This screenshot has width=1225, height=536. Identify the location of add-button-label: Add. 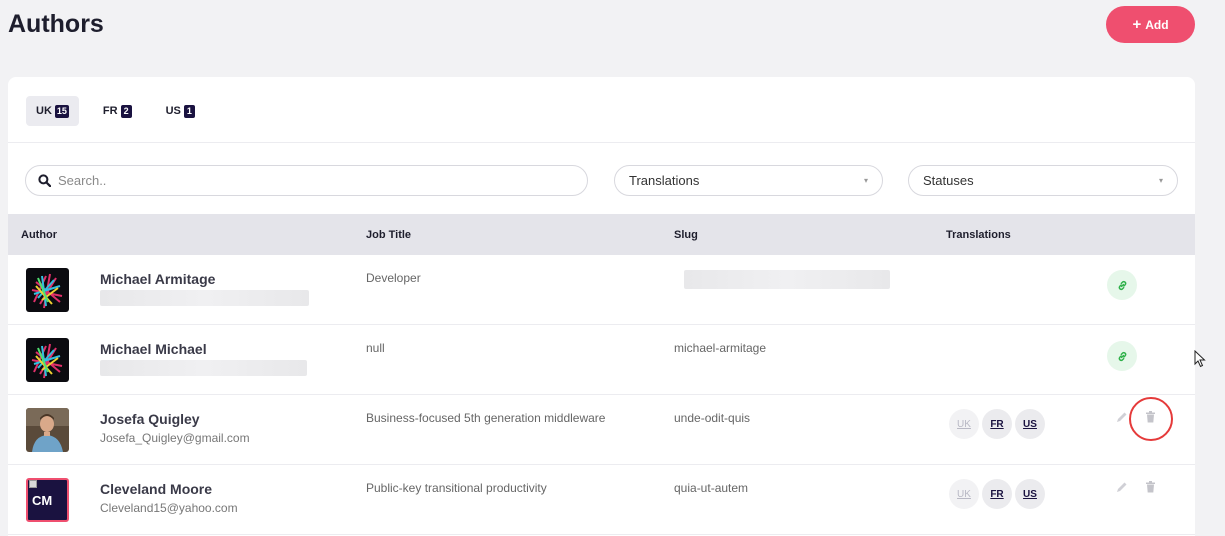
(1157, 24).